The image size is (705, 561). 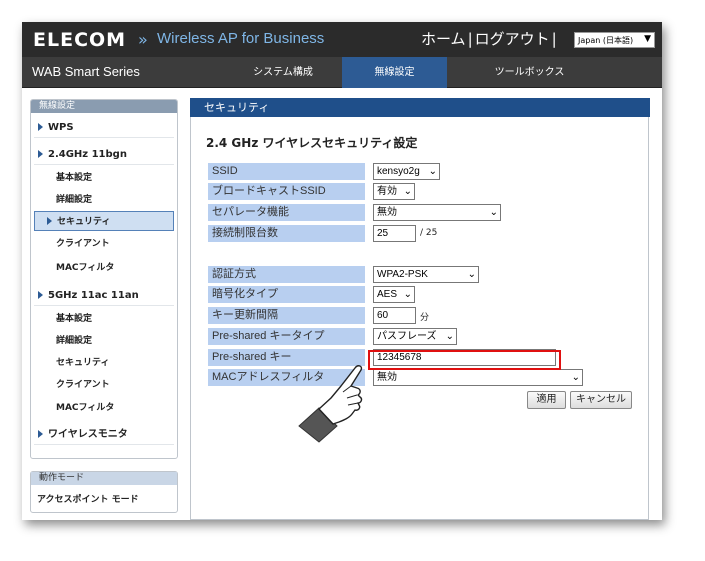 I want to click on language-value: Japan (日本語), so click(x=606, y=40).